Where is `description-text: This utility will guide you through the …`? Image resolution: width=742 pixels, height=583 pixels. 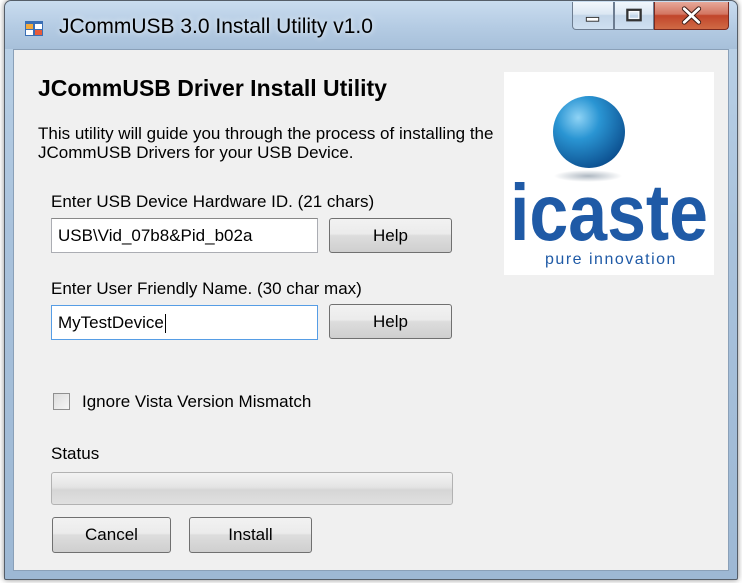
description-text: This utility will guide you through the … is located at coordinates (266, 143).